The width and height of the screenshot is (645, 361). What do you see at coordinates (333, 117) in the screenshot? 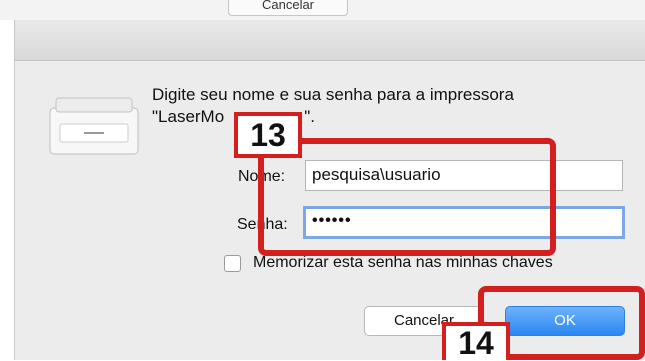
I see `message-line-2: "LaserMo ".` at bounding box center [333, 117].